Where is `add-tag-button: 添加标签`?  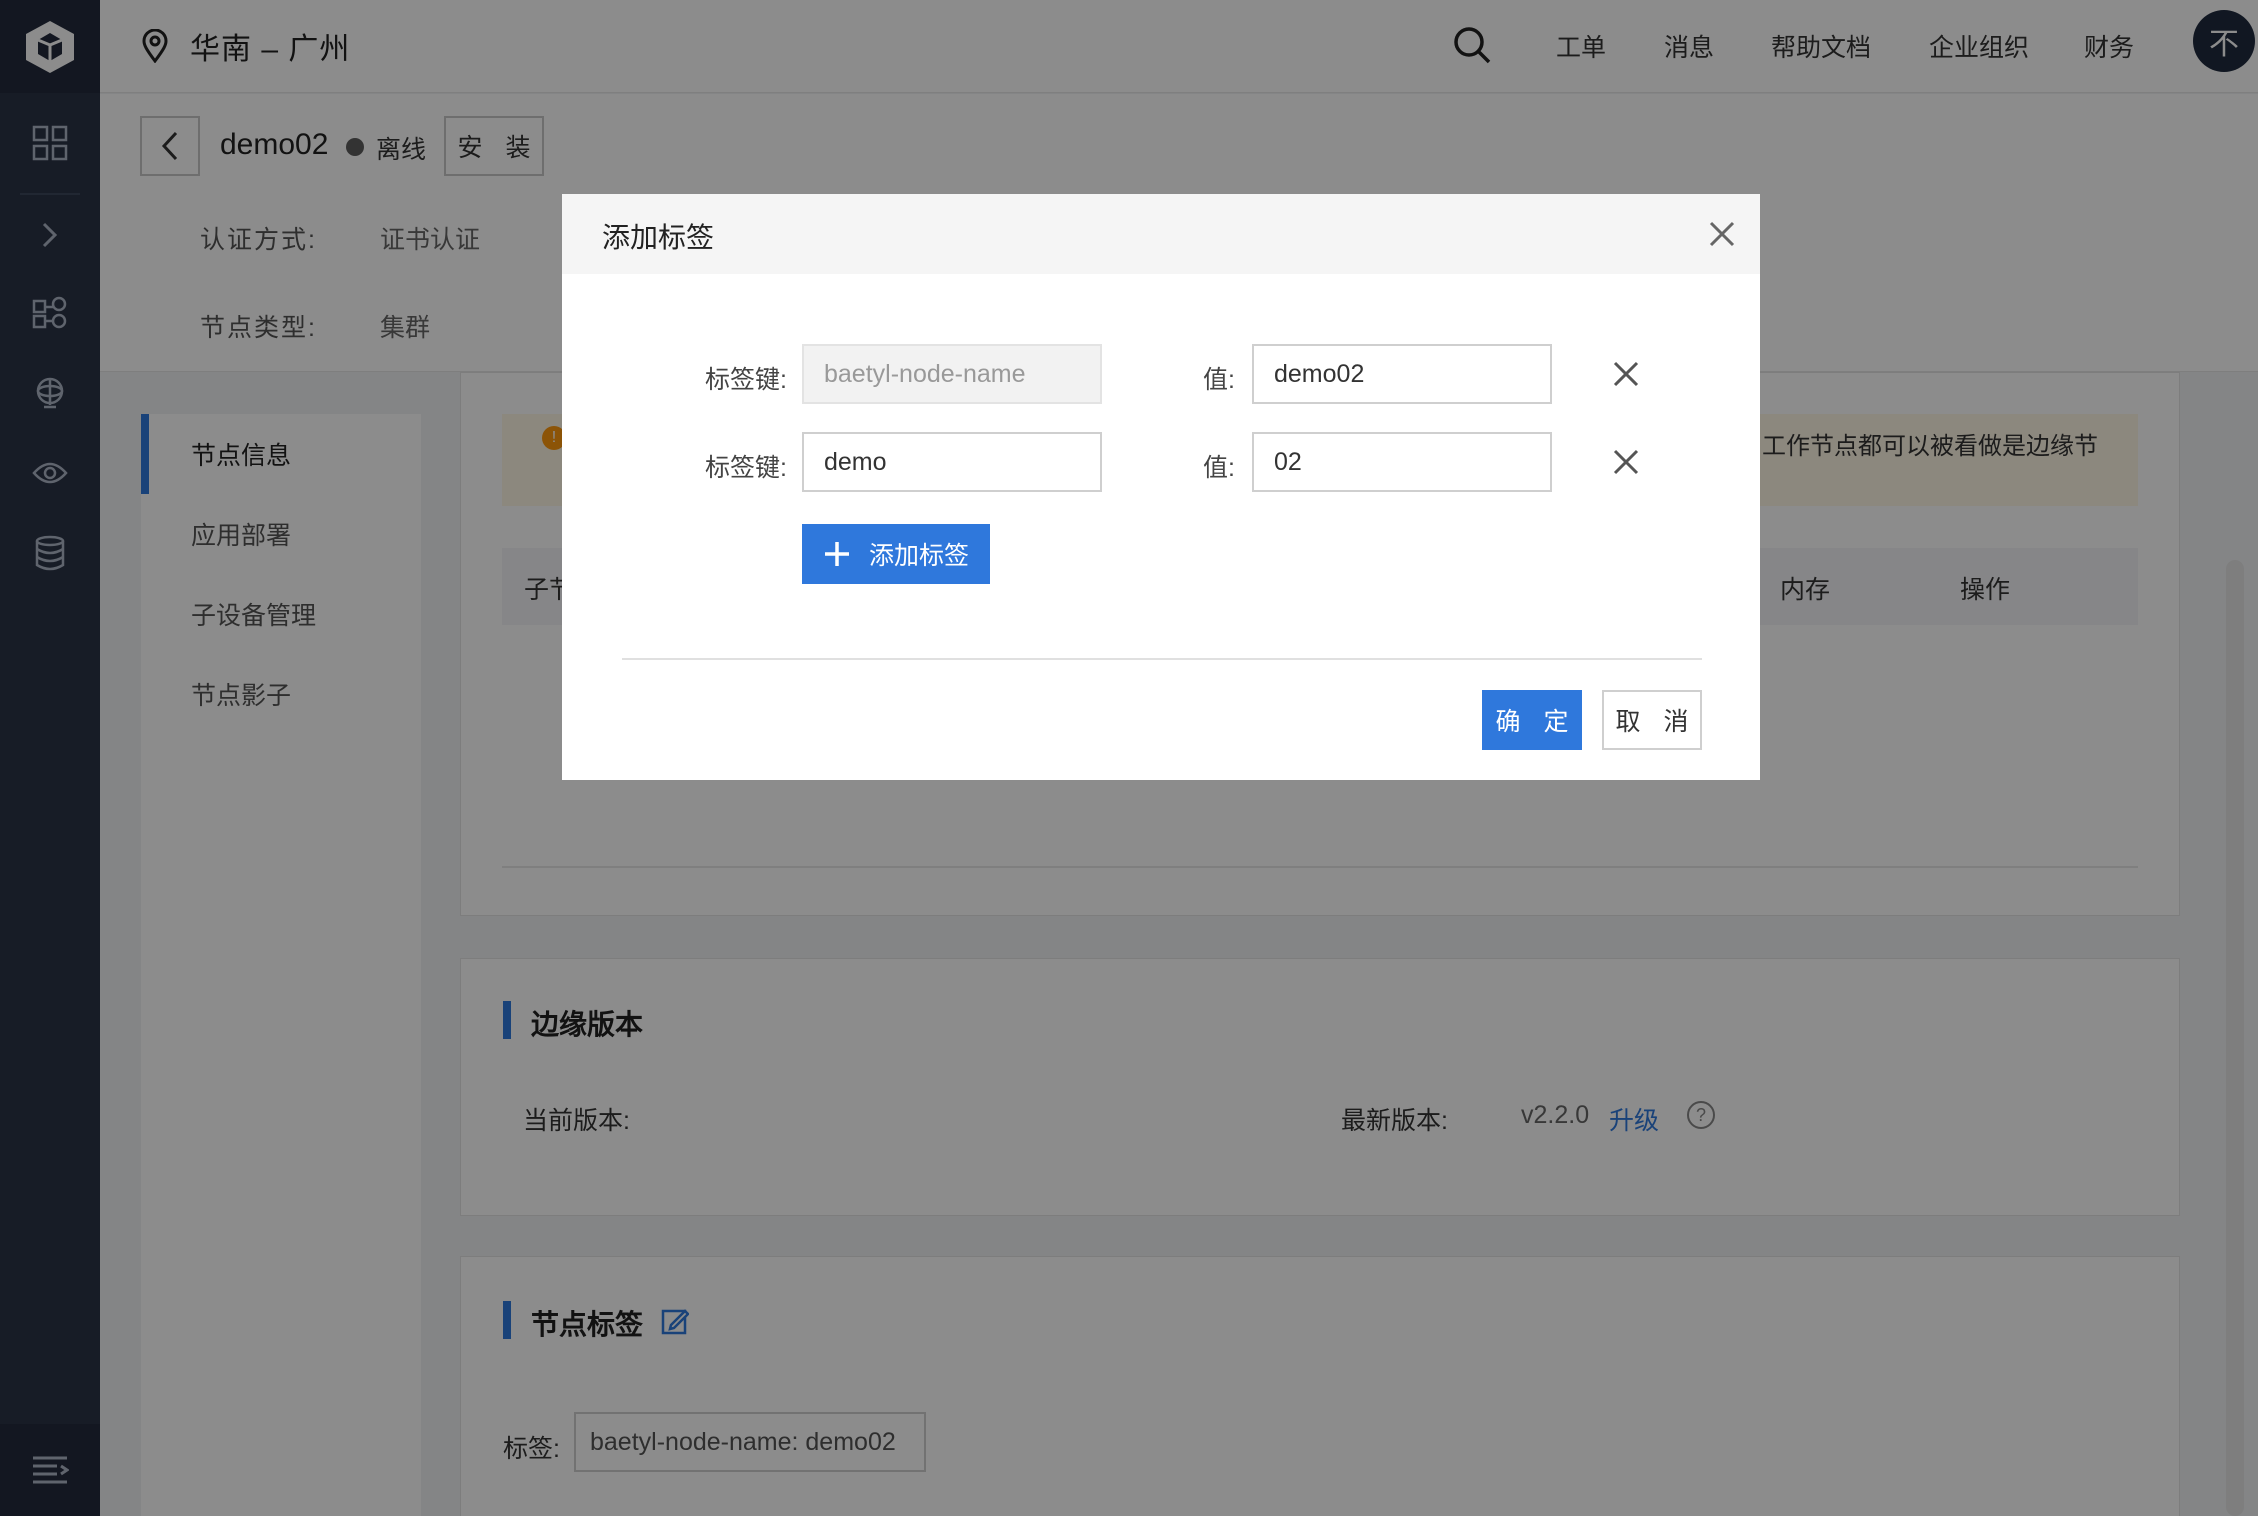 add-tag-button: 添加标签 is located at coordinates (896, 554).